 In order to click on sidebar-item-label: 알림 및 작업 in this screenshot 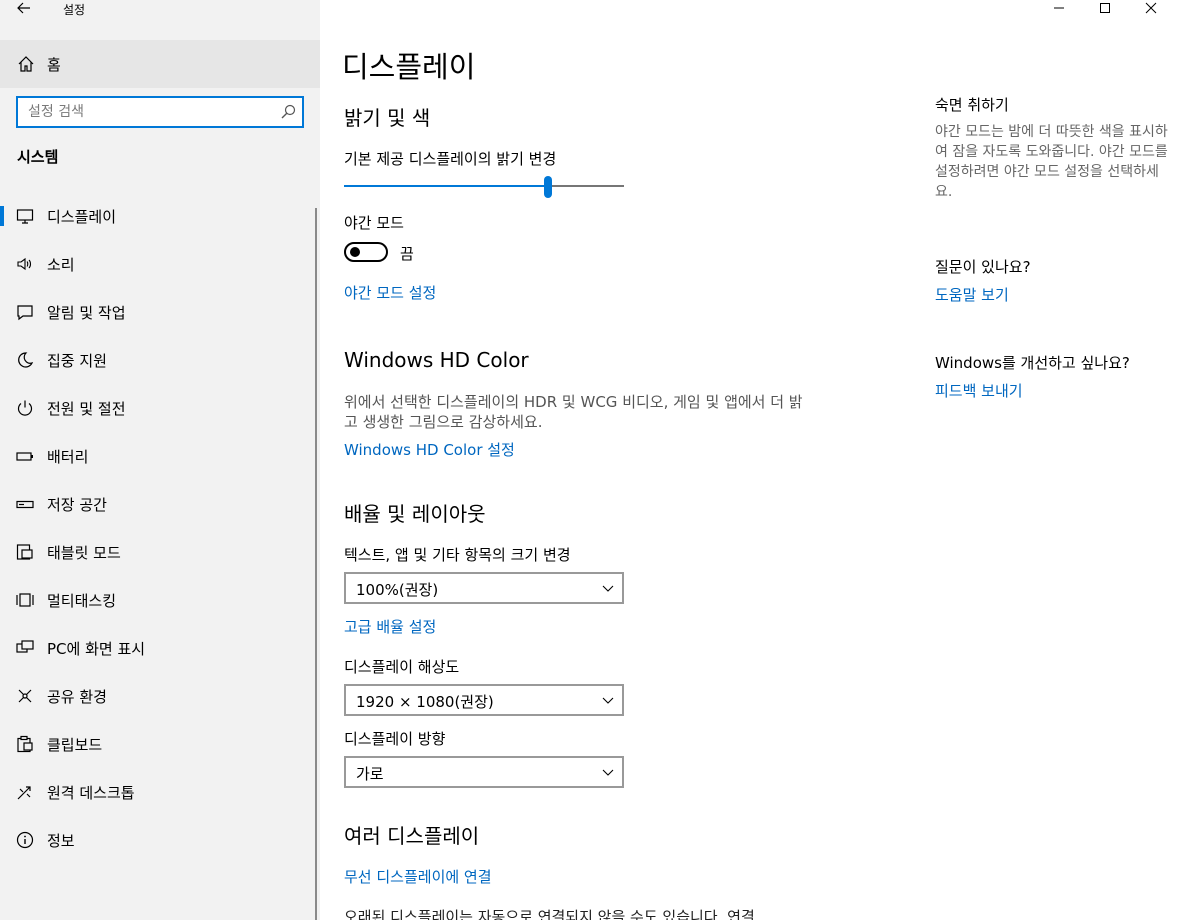, I will do `click(86, 313)`.